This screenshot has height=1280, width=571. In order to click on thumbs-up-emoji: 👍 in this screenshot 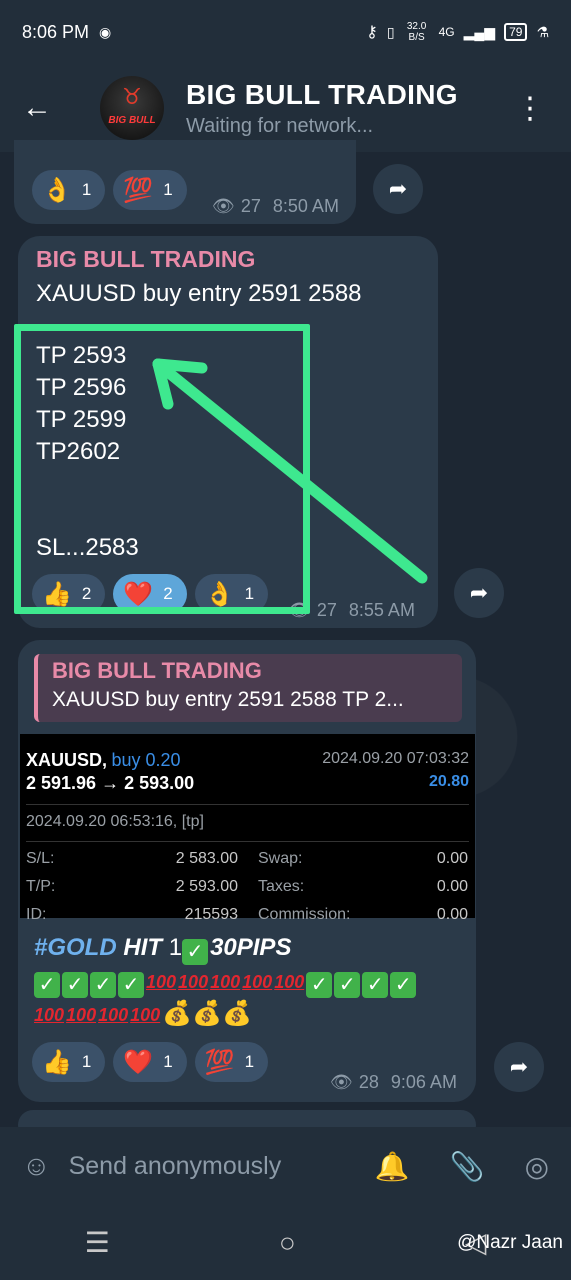, I will do `click(57, 1062)`.